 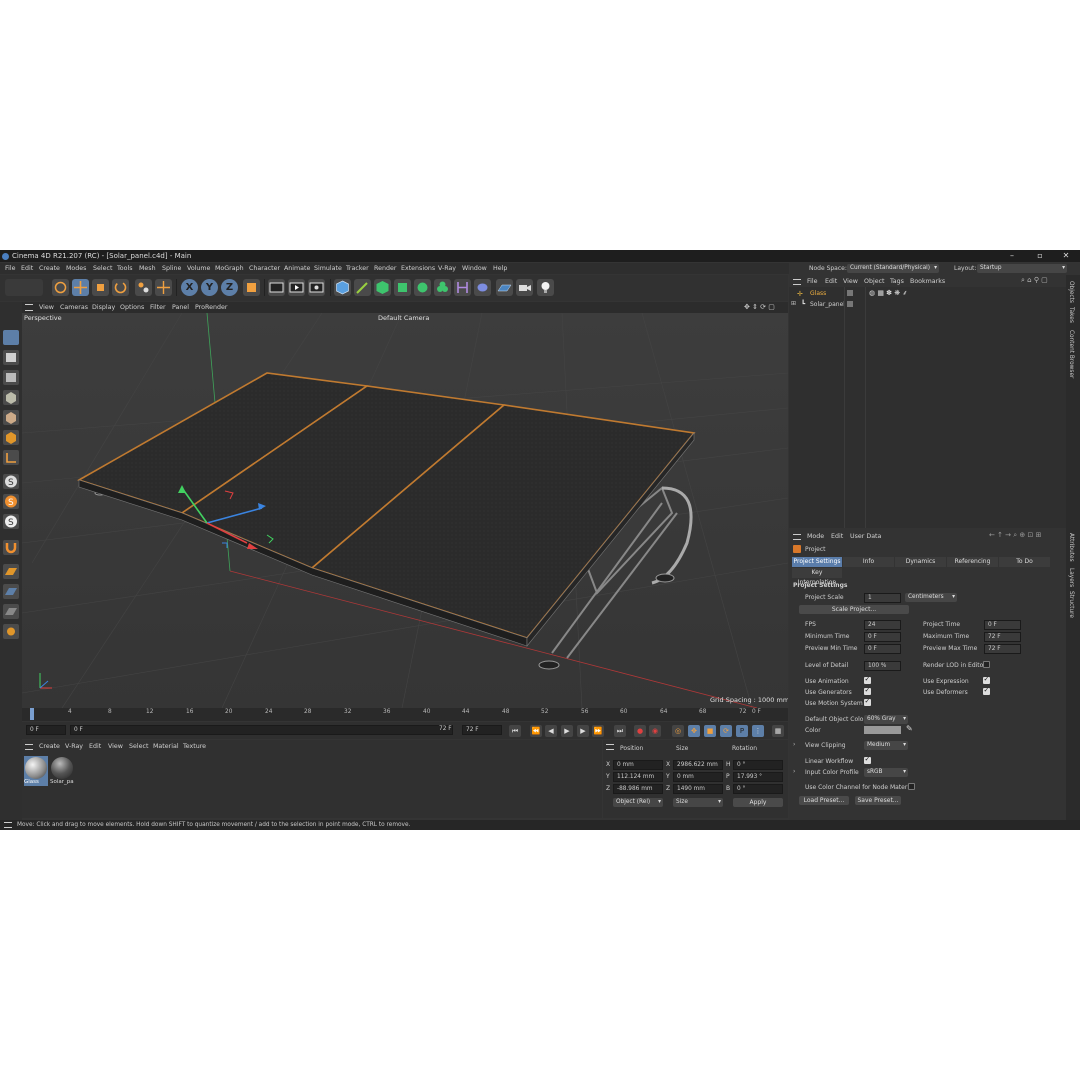 I want to click on input-profile-expand-icon: ›, so click(x=794, y=771).